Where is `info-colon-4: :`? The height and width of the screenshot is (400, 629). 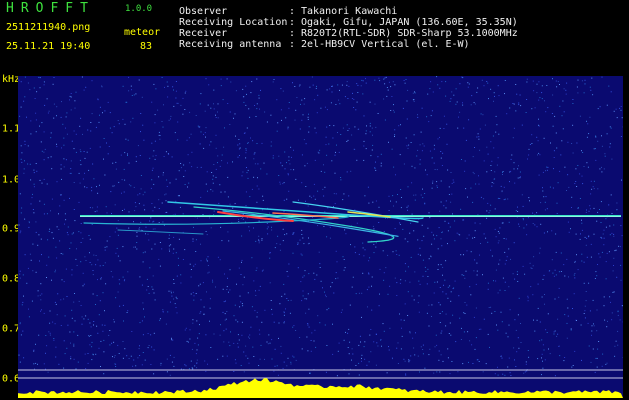
info-colon-4: : is located at coordinates (292, 44).